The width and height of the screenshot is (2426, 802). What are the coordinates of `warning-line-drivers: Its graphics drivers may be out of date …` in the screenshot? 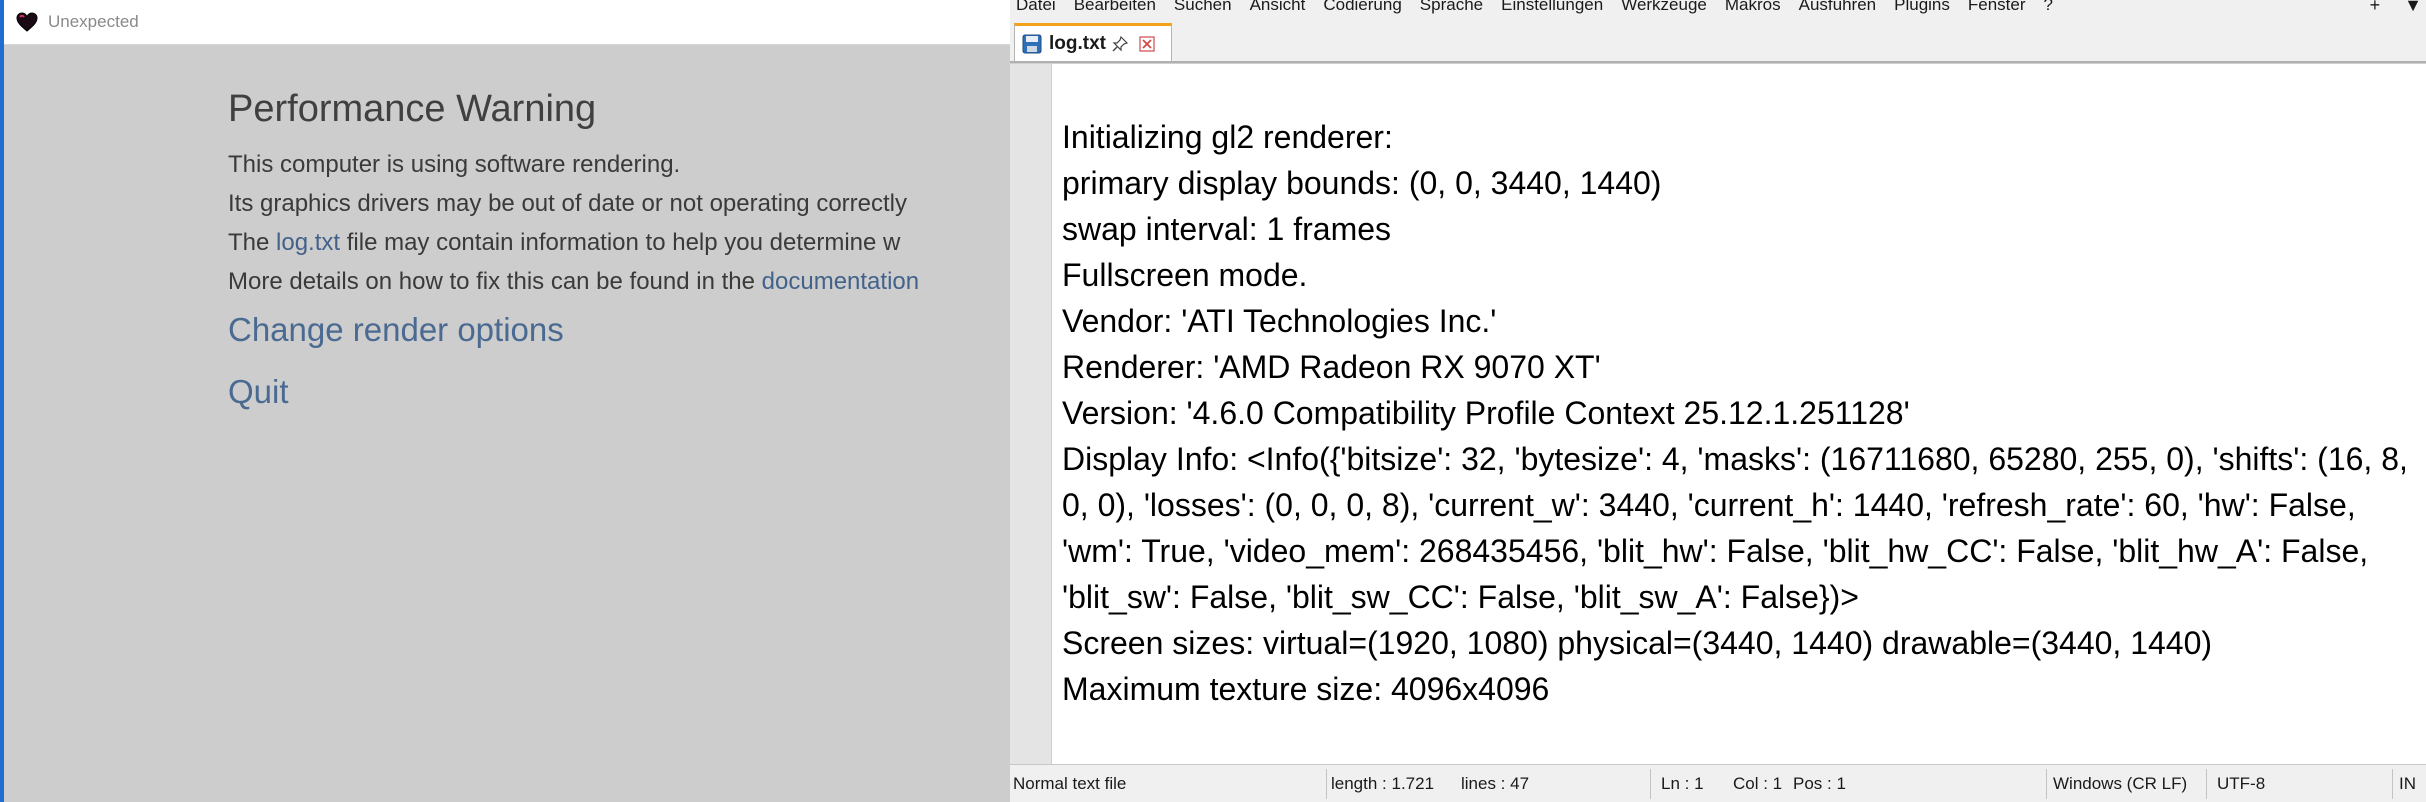 It's located at (567, 203).